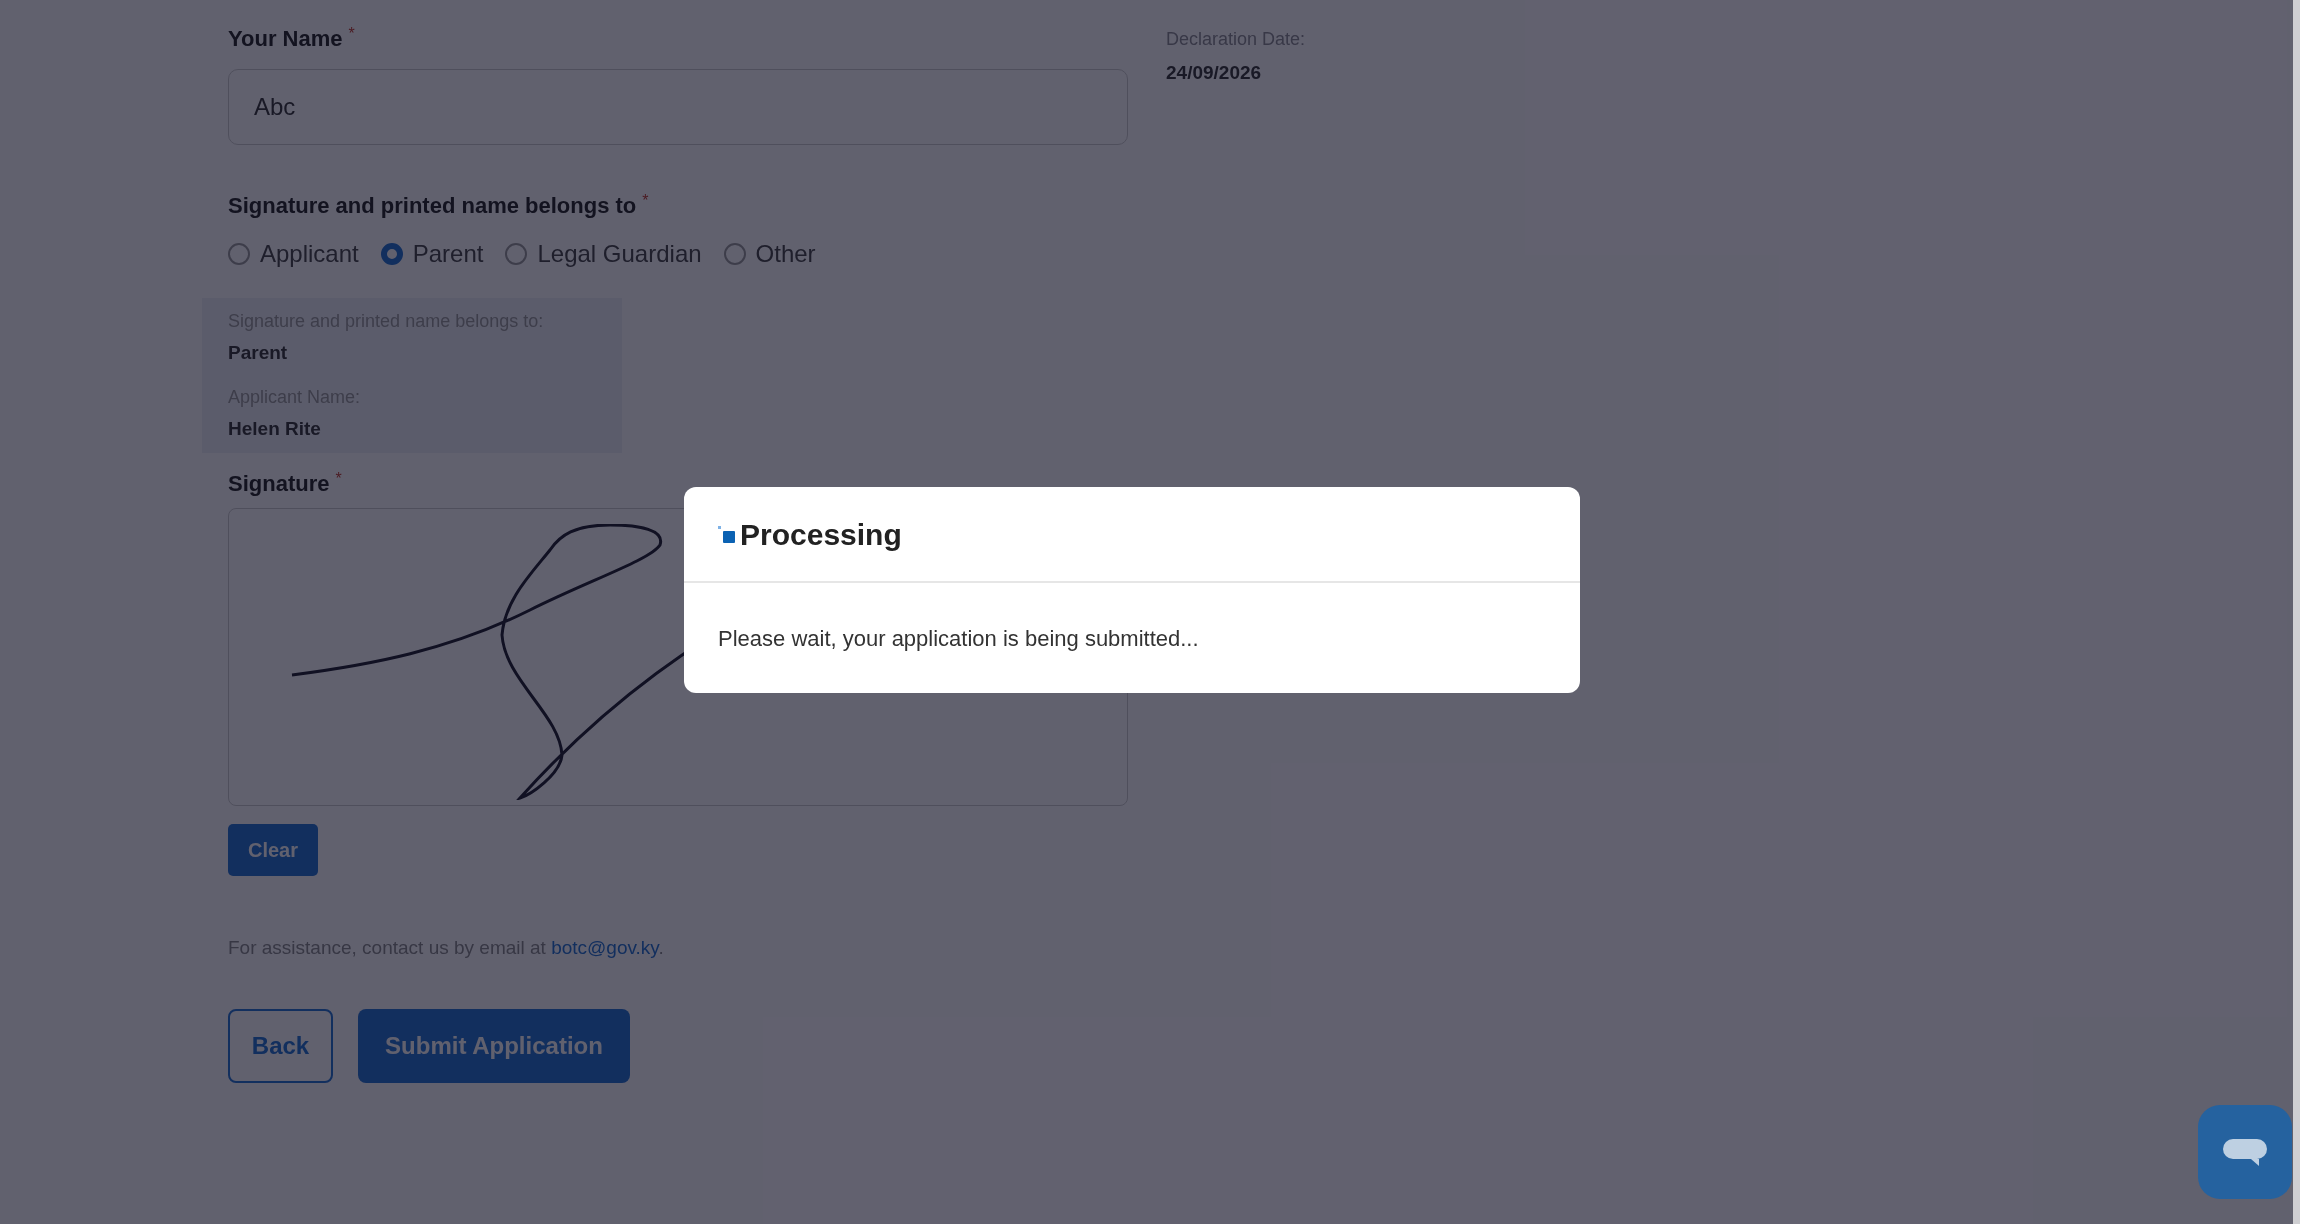 This screenshot has width=2300, height=1224. Describe the element at coordinates (432, 254) in the screenshot. I see `radio-option: Parent` at that location.